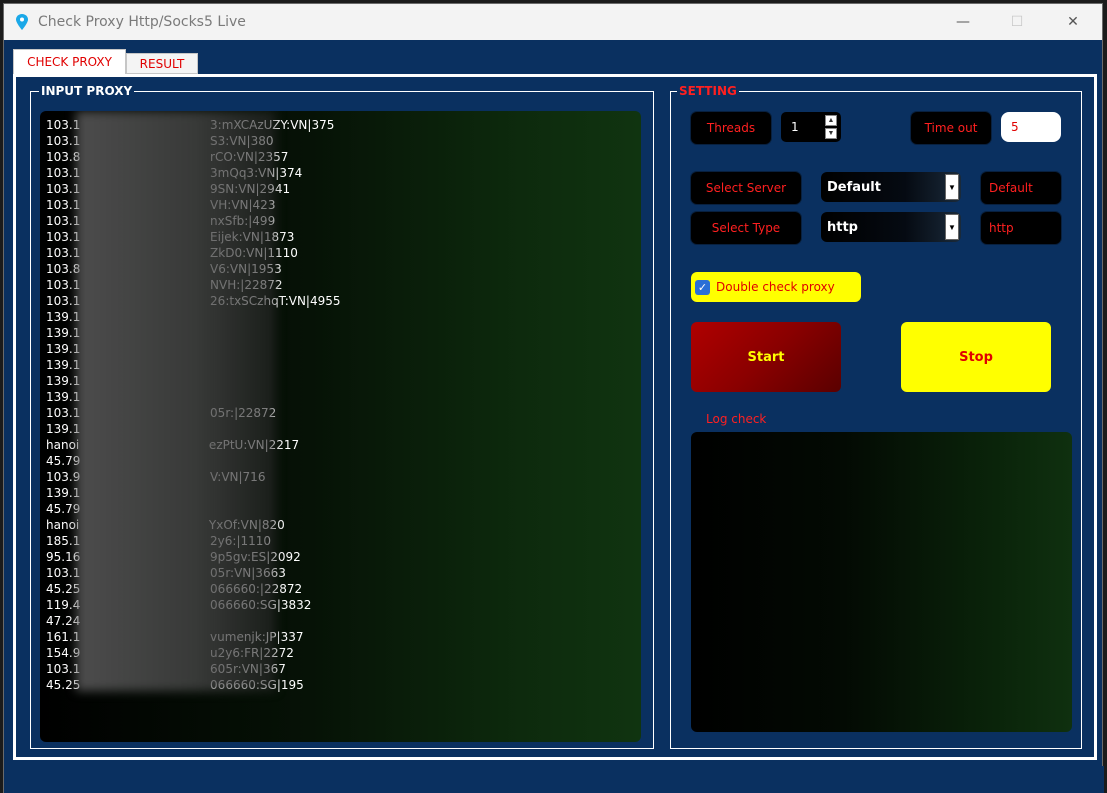 Image resolution: width=1107 pixels, height=793 pixels. What do you see at coordinates (891, 227) in the screenshot?
I see `type-select: http ▼` at bounding box center [891, 227].